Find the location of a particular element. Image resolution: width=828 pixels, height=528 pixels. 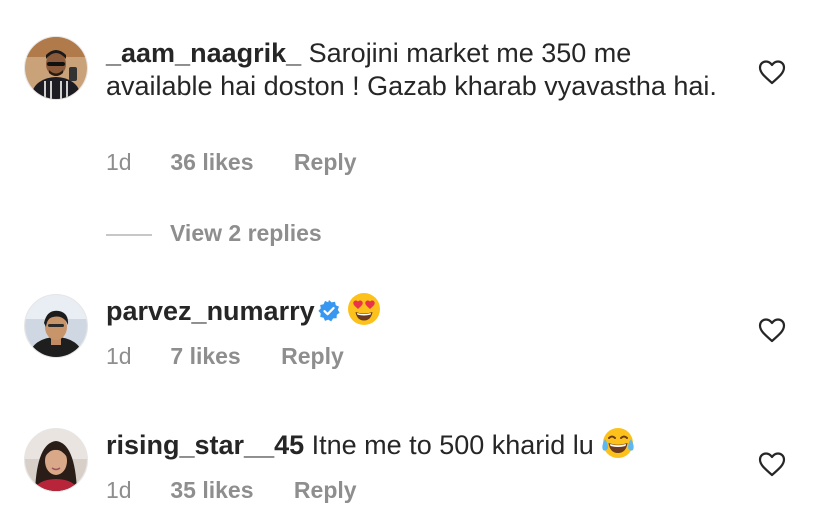

comment-text: Itne me to 500 kharid lu is located at coordinates (452, 445).